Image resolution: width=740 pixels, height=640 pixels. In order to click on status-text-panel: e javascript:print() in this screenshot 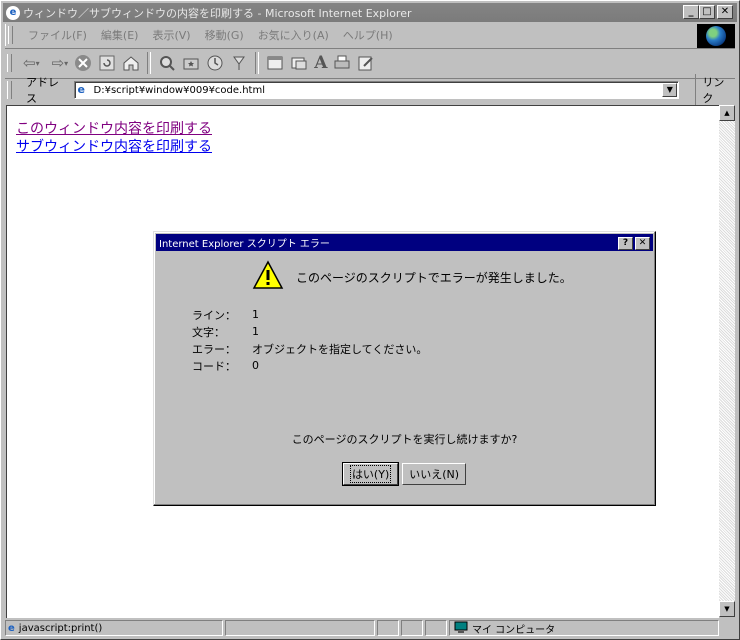, I will do `click(114, 628)`.